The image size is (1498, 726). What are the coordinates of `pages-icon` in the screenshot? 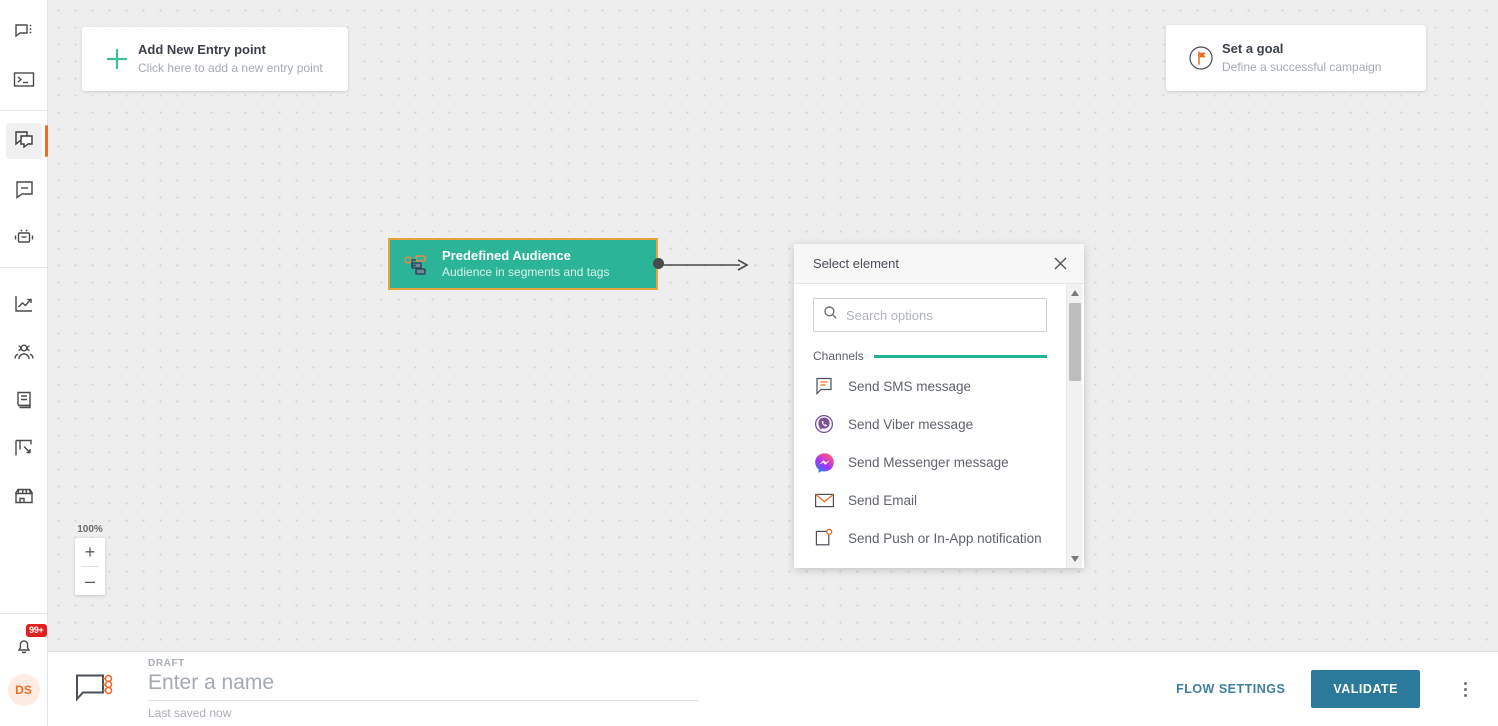 It's located at (23, 448).